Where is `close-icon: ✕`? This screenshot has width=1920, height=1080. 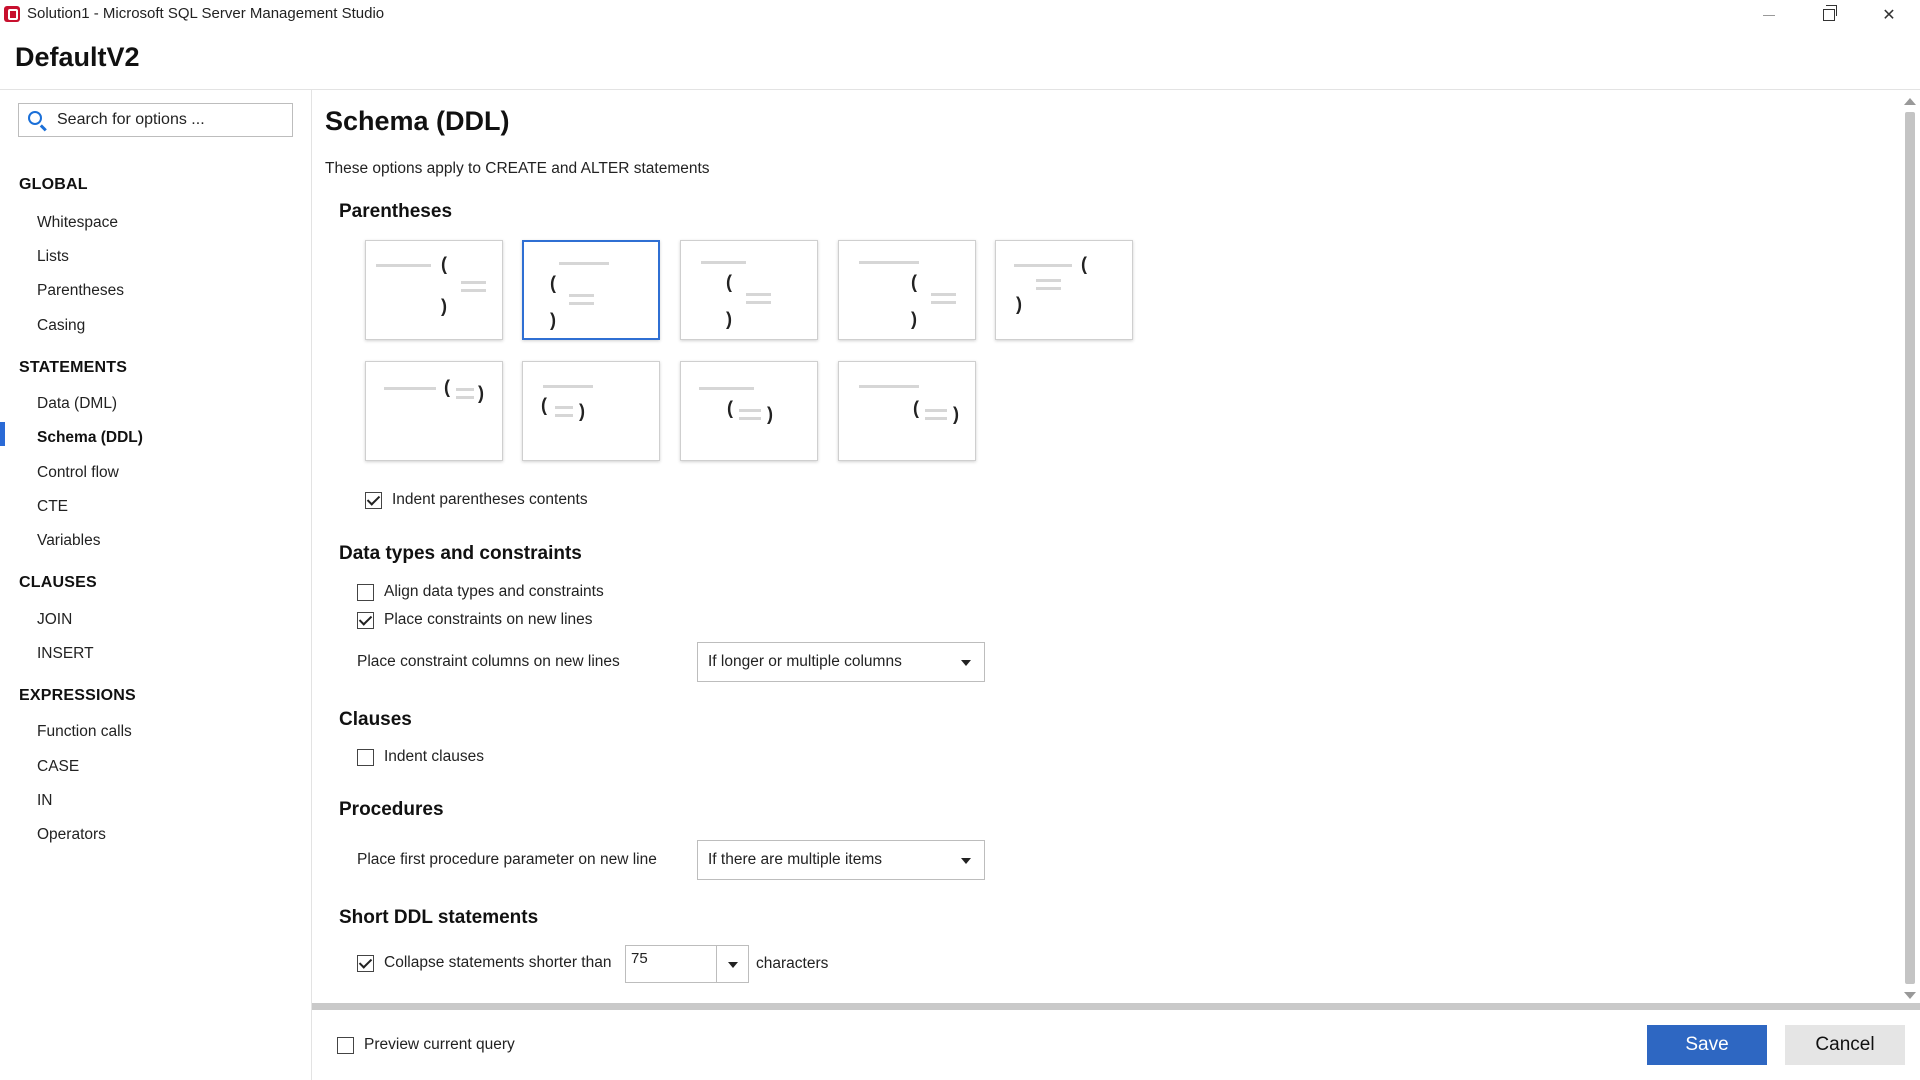 close-icon: ✕ is located at coordinates (1889, 15).